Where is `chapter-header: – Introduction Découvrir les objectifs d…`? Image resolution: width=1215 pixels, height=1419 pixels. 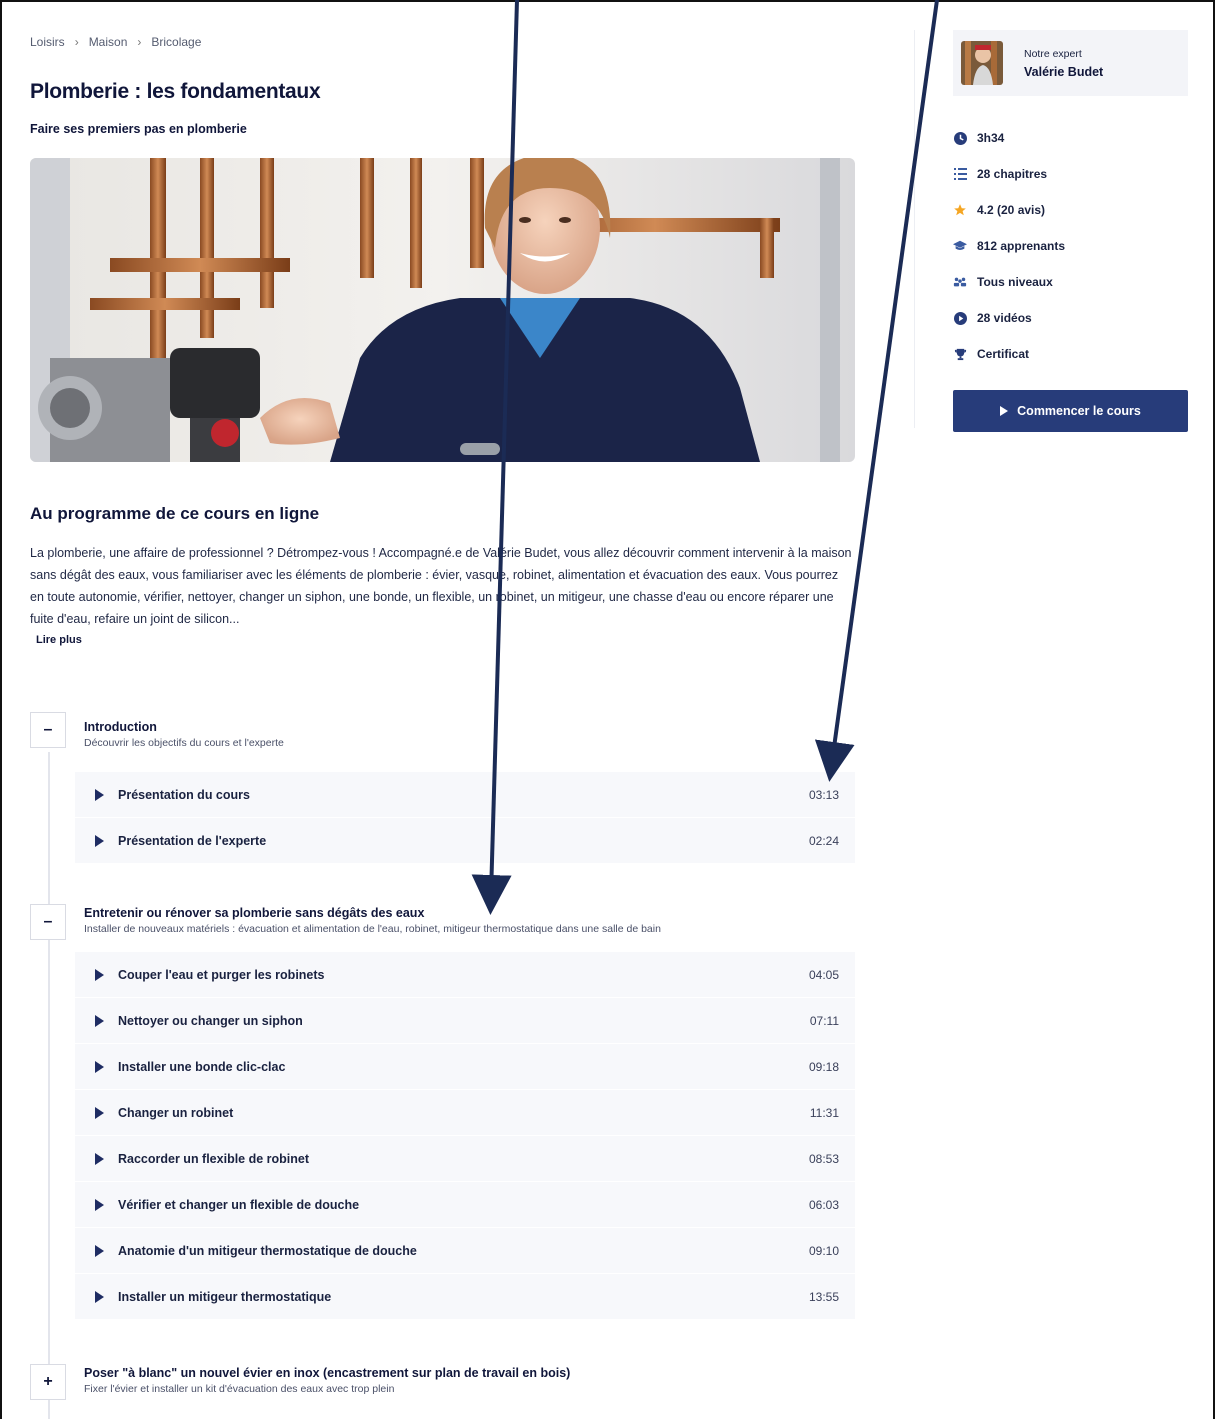
chapter-header: – Introduction Découvrir les objectifs d… is located at coordinates (442, 736).